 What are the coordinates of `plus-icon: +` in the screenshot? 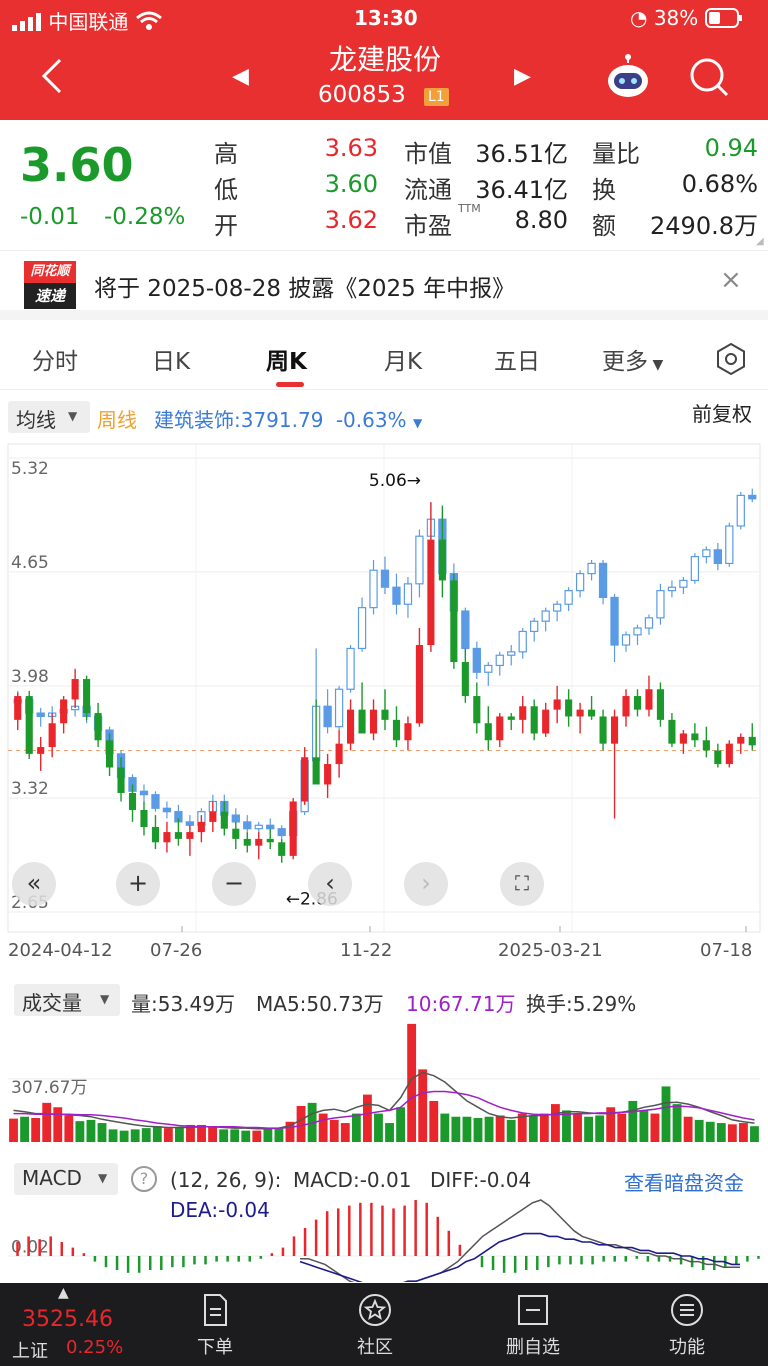 It's located at (138, 883).